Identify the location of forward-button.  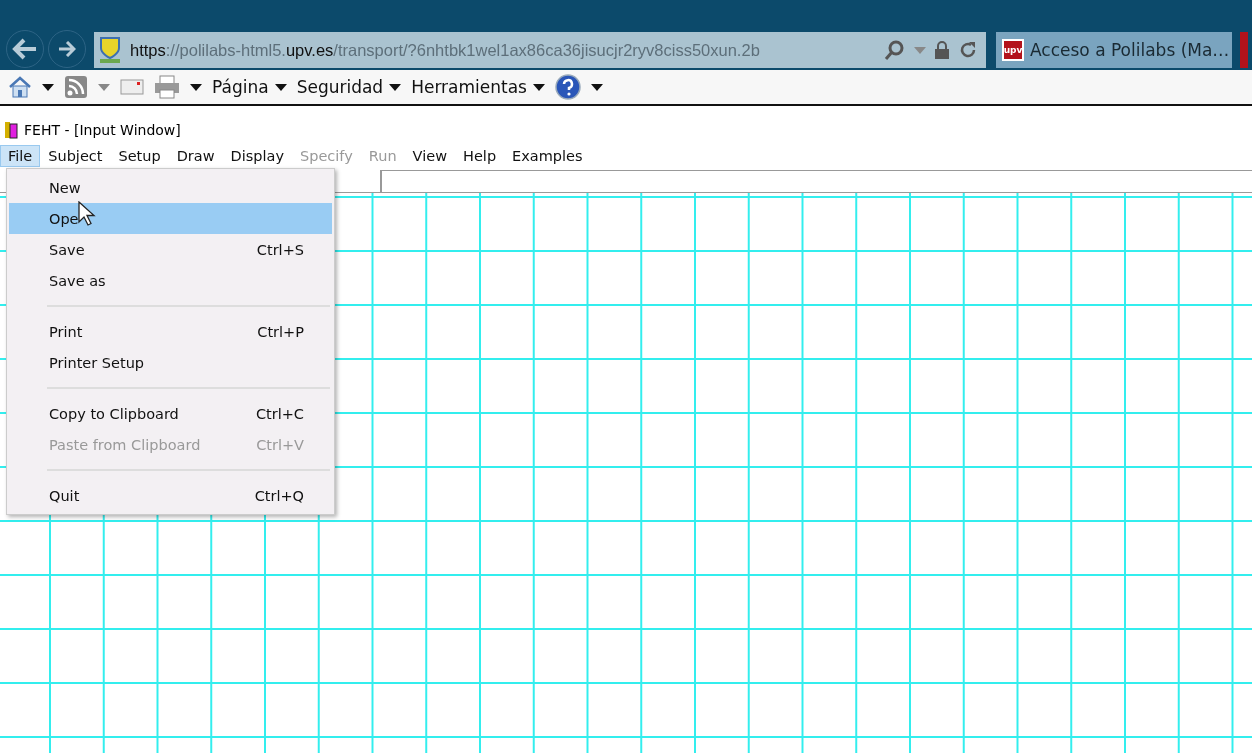
(67, 49).